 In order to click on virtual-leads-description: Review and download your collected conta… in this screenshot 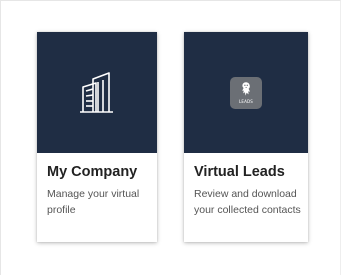, I will do `click(247, 202)`.